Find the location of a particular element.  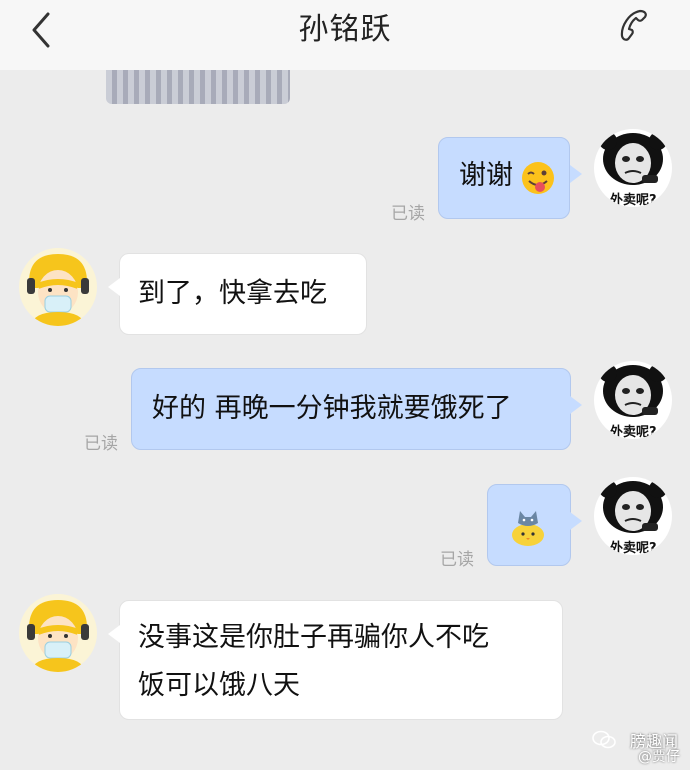

message-bubble-outgoing: 好的 再晚一分钟我就要饿死了 is located at coordinates (351, 409).